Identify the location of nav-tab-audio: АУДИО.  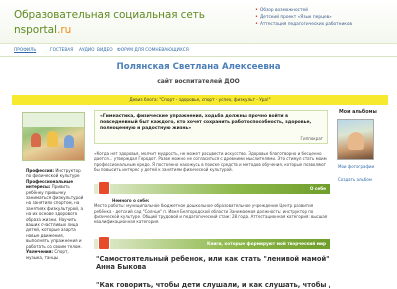
(87, 50).